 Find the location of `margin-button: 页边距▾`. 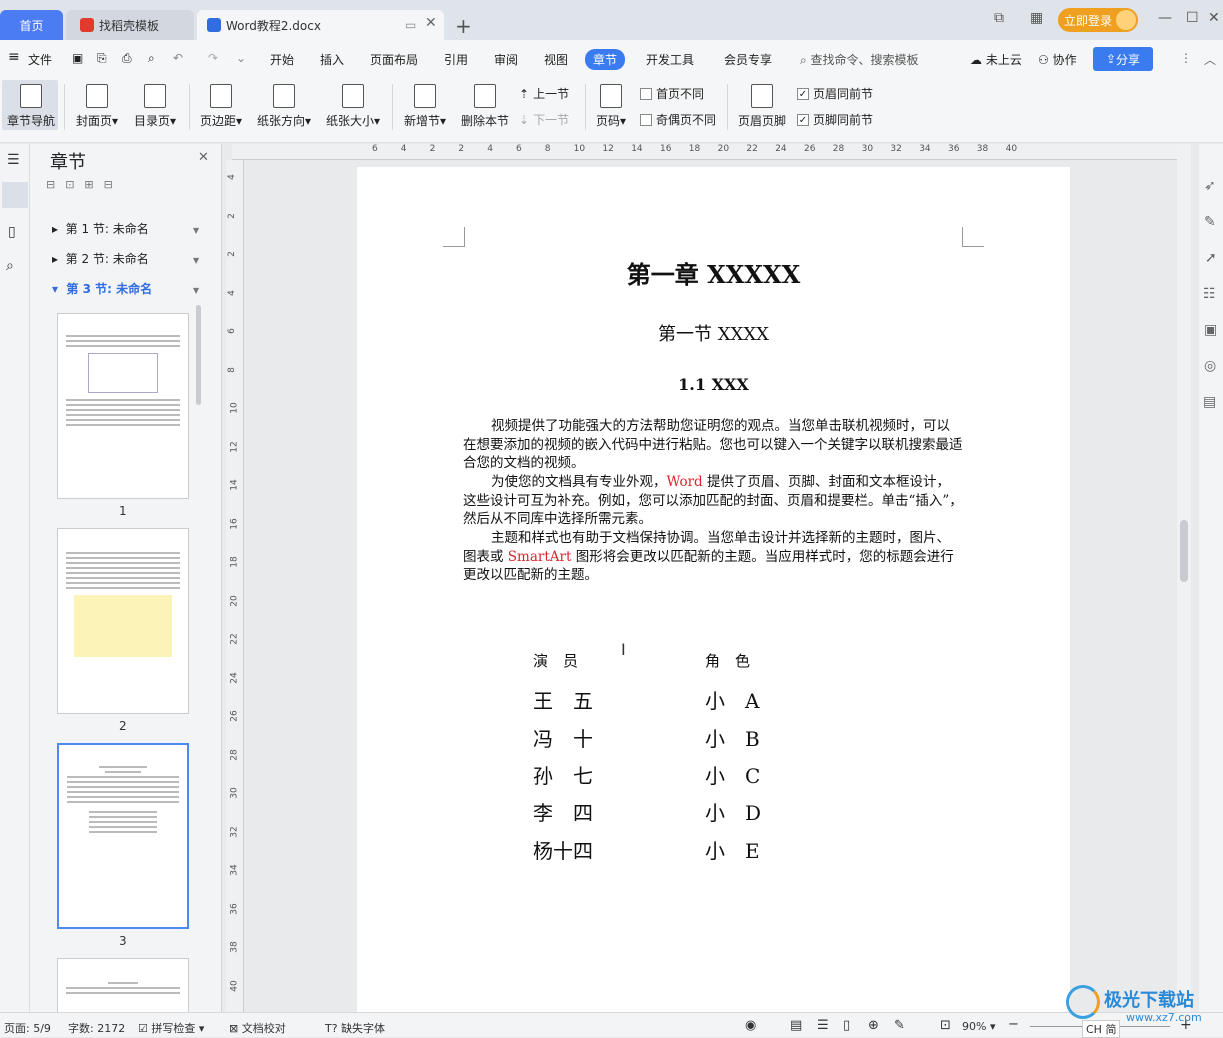

margin-button: 页边距▾ is located at coordinates (221, 106).